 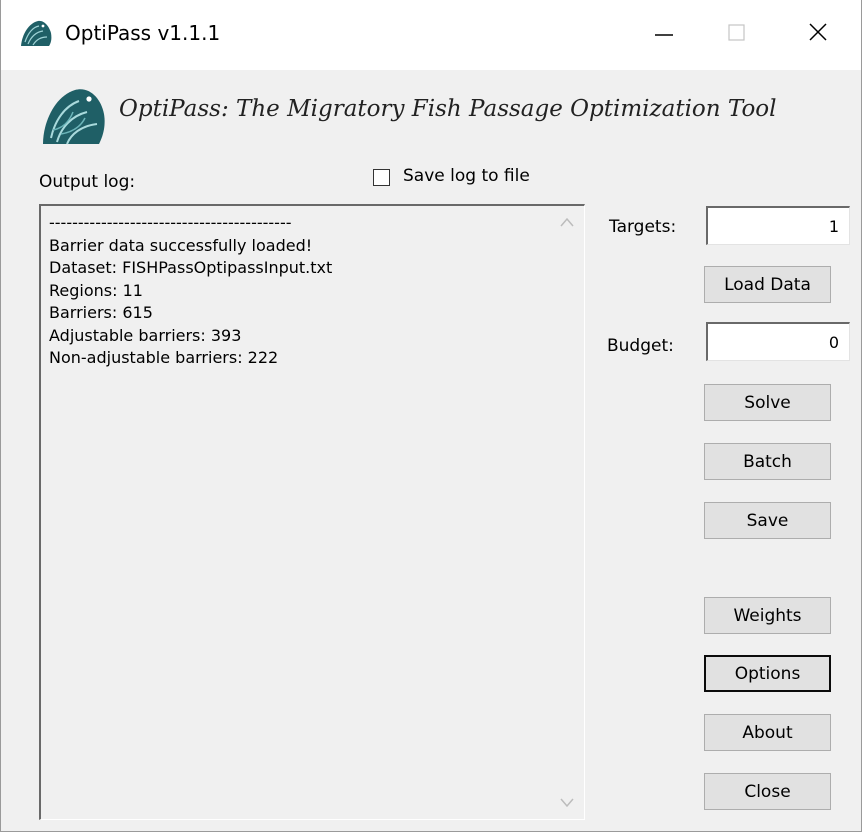 I want to click on load-data-button: Load Data, so click(x=767, y=284).